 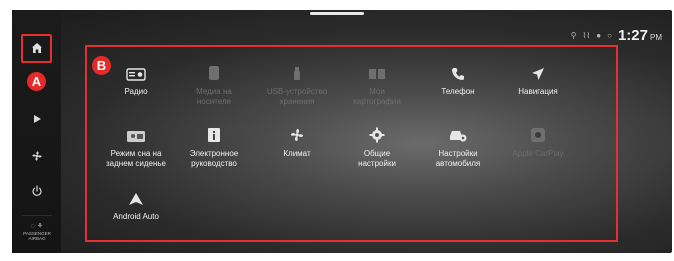 What do you see at coordinates (37, 232) in the screenshot?
I see `passenger-airbag-indicator: ◌ ⚘ PASSENGER AIRBAG` at bounding box center [37, 232].